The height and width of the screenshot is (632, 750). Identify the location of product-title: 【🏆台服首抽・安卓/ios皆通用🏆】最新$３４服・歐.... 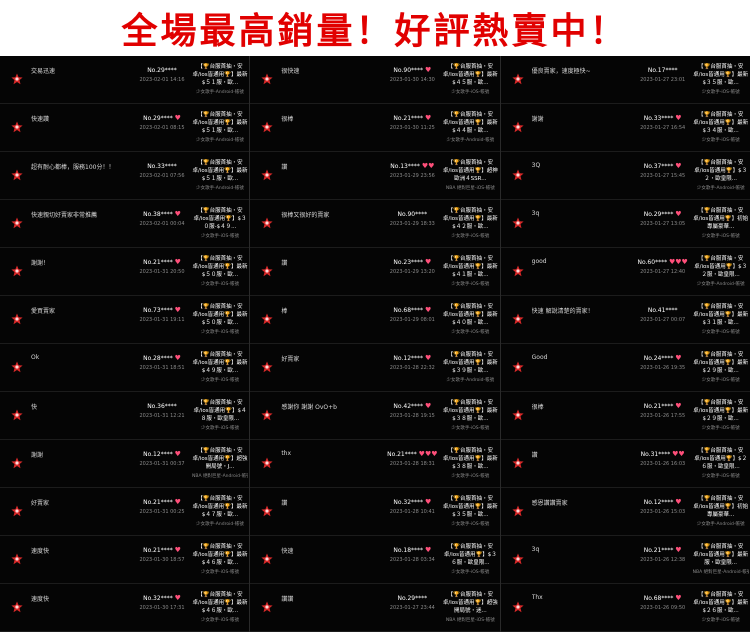
(721, 123).